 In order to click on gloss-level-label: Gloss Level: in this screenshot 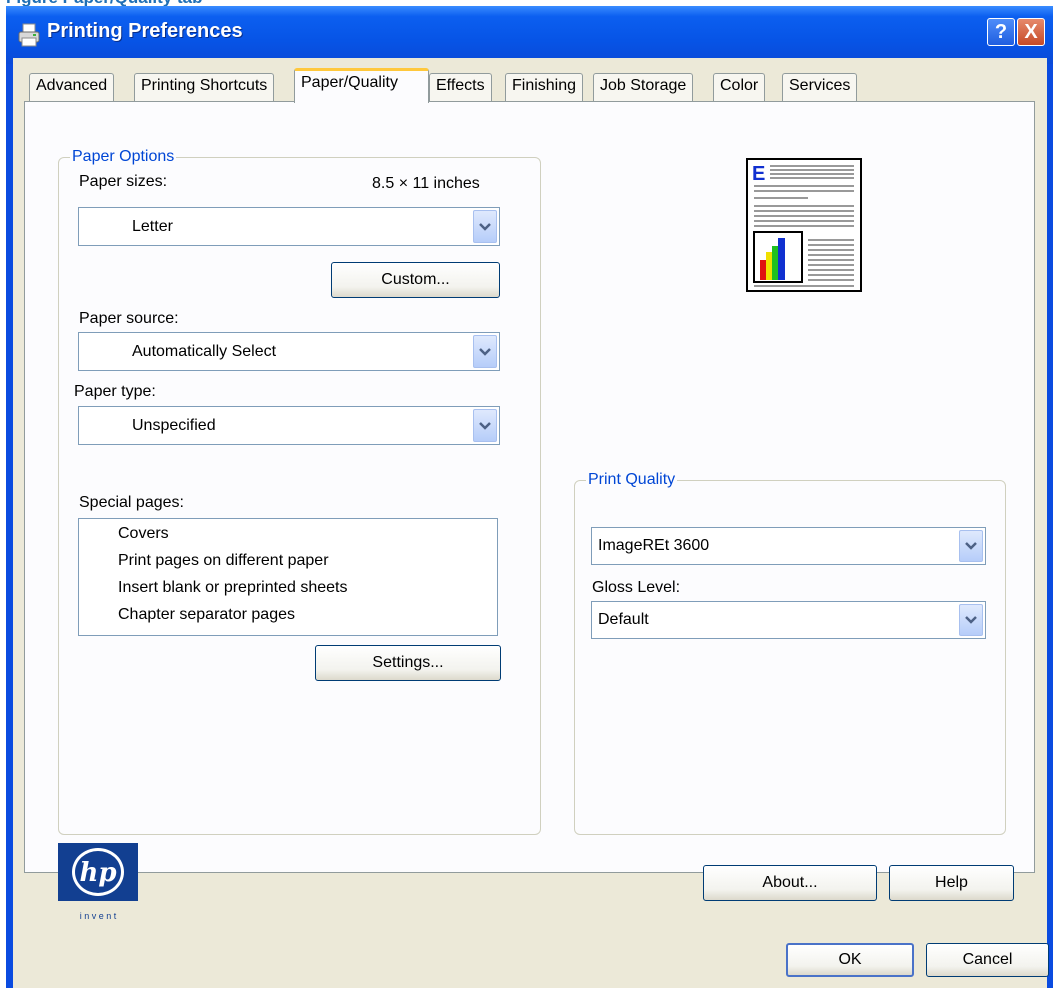, I will do `click(636, 587)`.